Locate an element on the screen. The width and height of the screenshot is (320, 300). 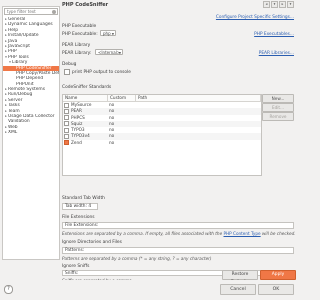
forward-arrow-icon: ▸ is located at coordinates (282, 4).